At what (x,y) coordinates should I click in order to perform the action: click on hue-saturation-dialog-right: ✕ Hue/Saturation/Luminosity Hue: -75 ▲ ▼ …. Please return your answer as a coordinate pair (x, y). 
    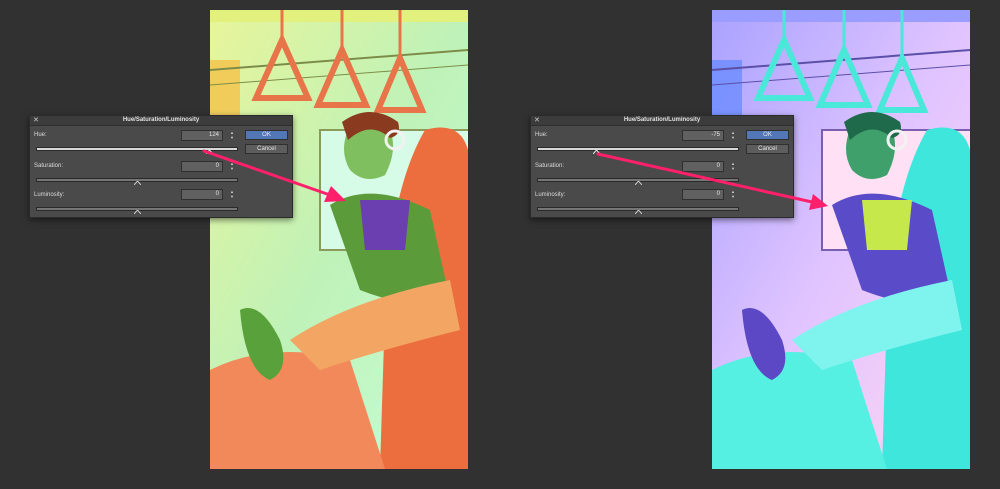
    Looking at the image, I should click on (662, 166).